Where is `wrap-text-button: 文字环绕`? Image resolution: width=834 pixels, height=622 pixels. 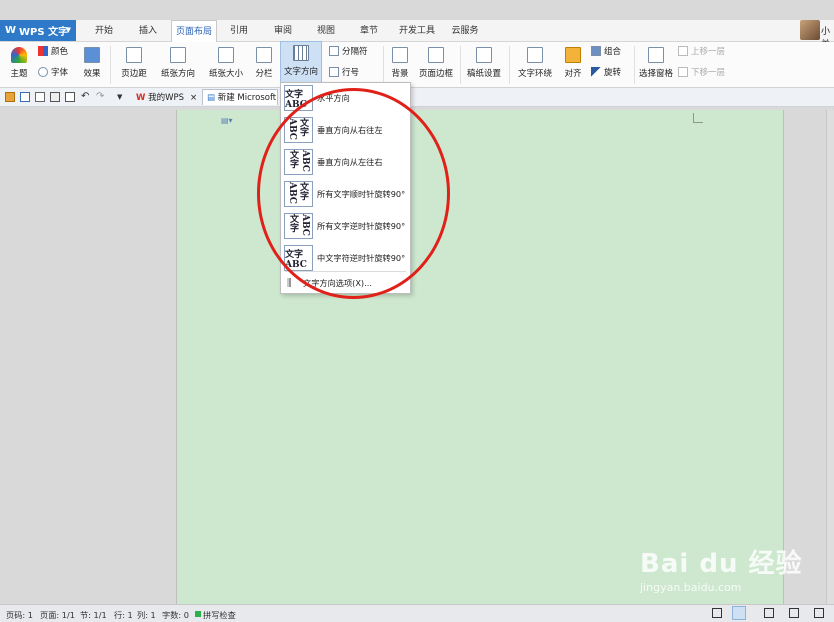 wrap-text-button: 文字环绕 is located at coordinates (535, 64).